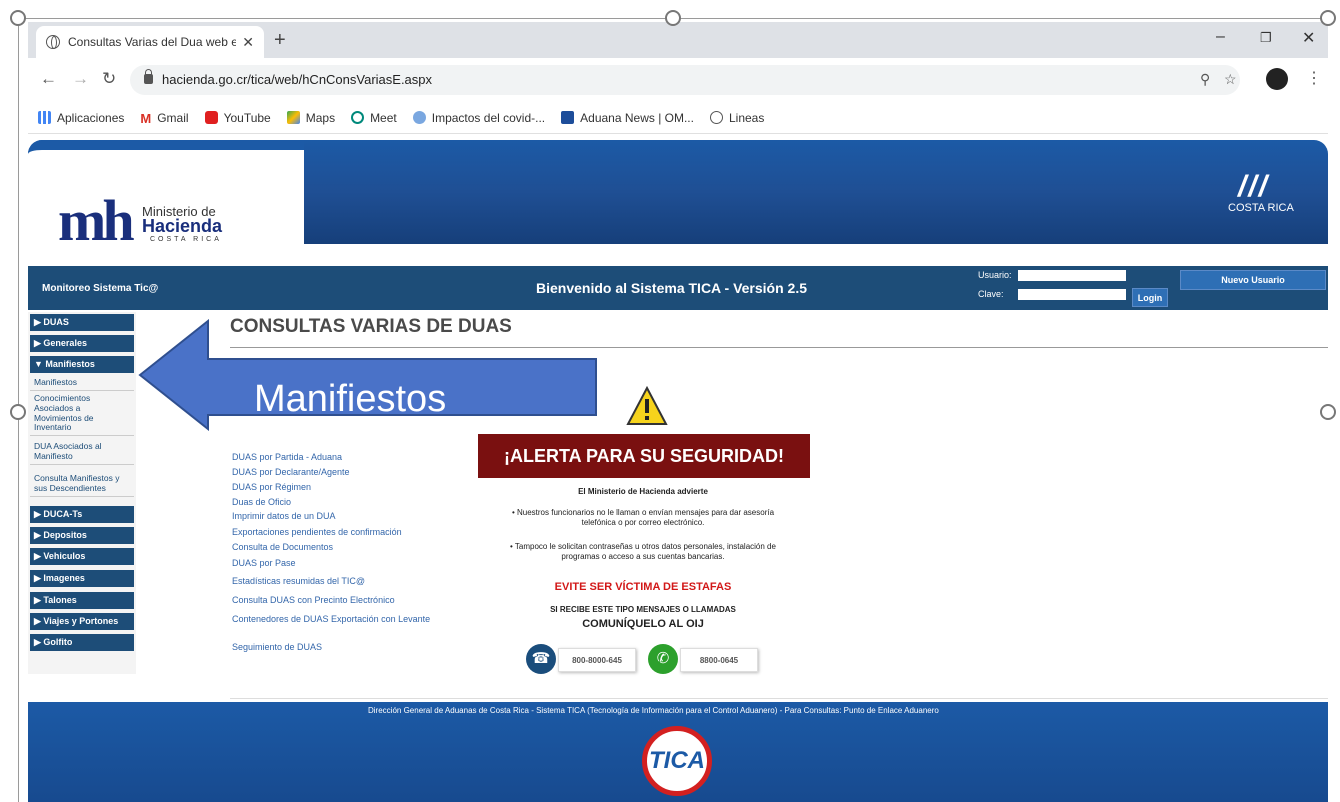 The width and height of the screenshot is (1340, 802). What do you see at coordinates (271, 487) in the screenshot?
I see `link-duas-por-regimen: DUAS por Régimen` at bounding box center [271, 487].